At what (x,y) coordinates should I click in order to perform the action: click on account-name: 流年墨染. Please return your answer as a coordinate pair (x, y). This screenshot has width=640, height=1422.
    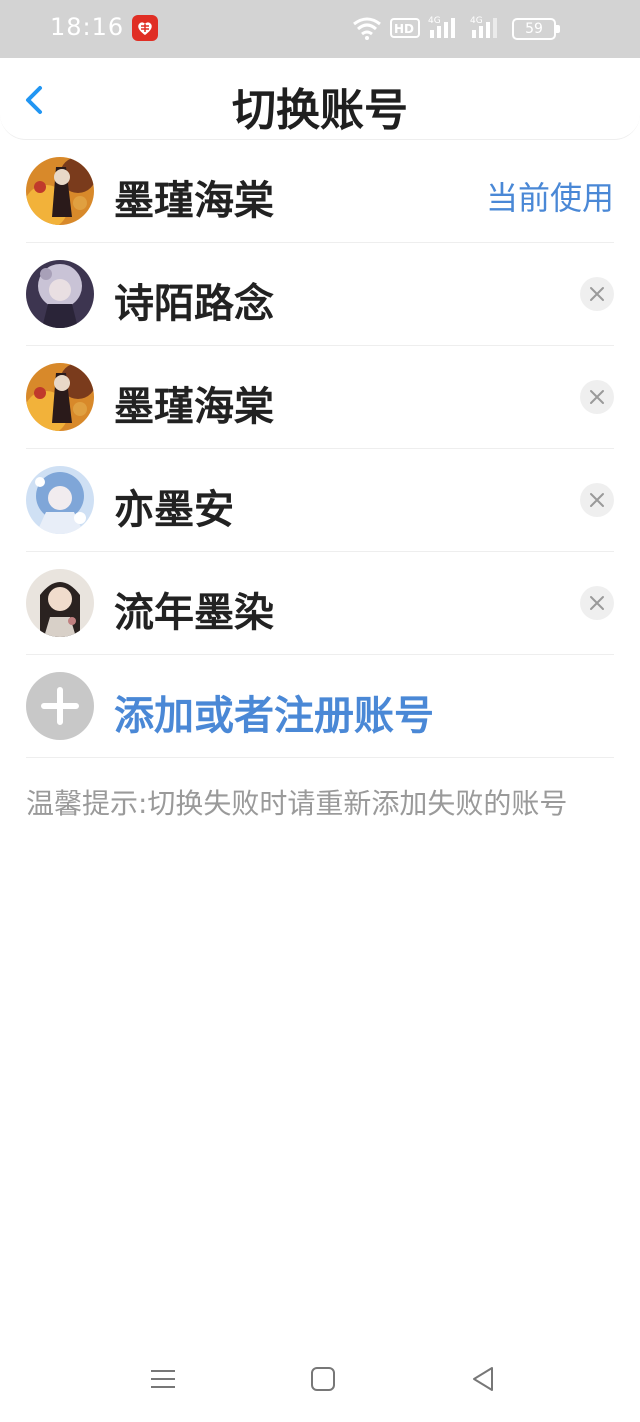
    Looking at the image, I should click on (194, 613).